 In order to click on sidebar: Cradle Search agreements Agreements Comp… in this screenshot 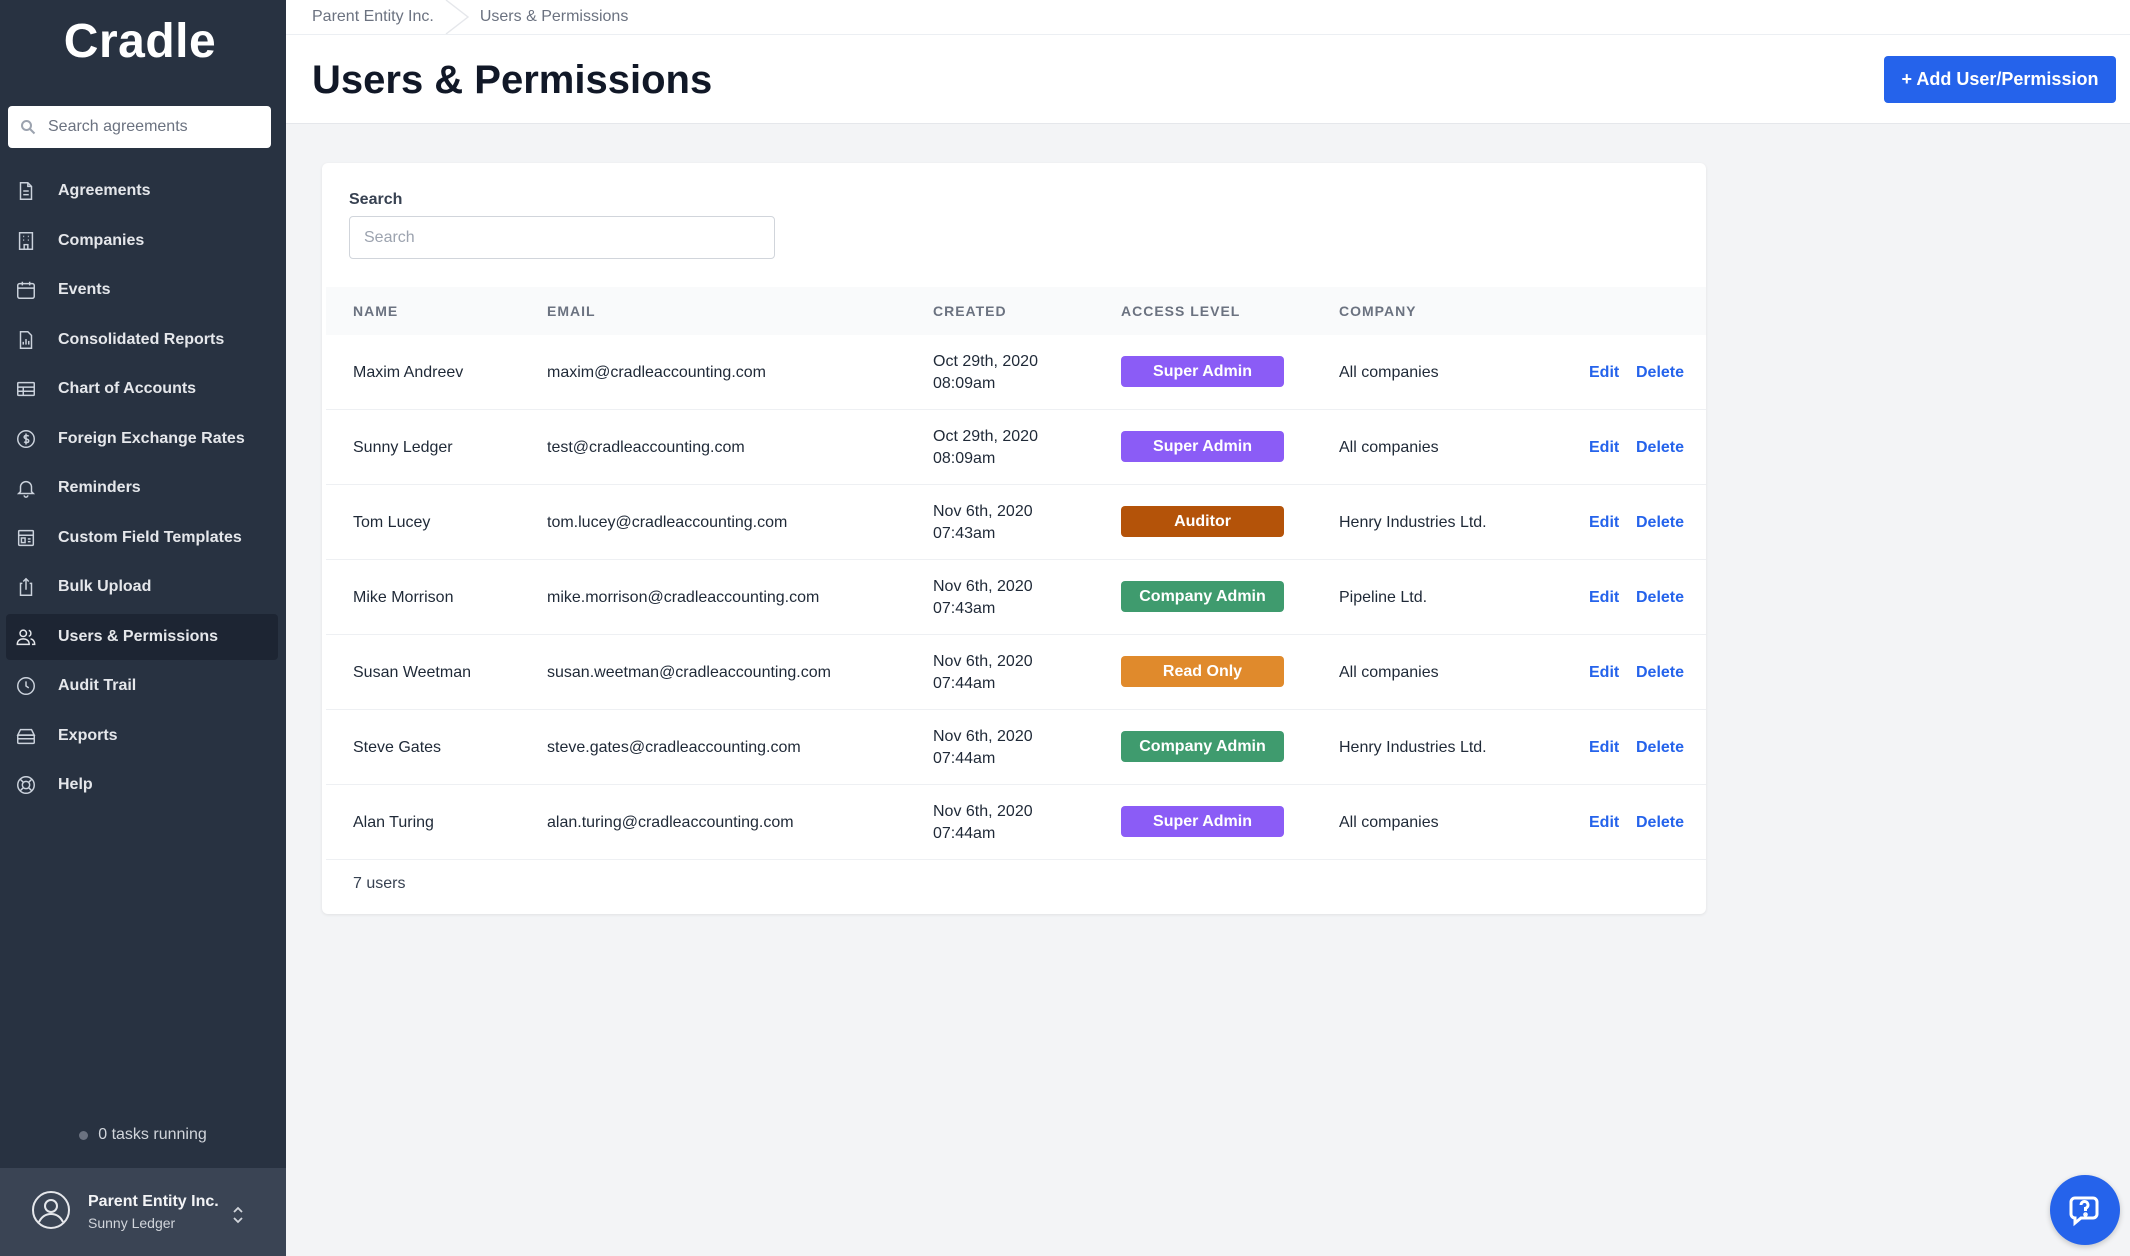, I will do `click(143, 628)`.